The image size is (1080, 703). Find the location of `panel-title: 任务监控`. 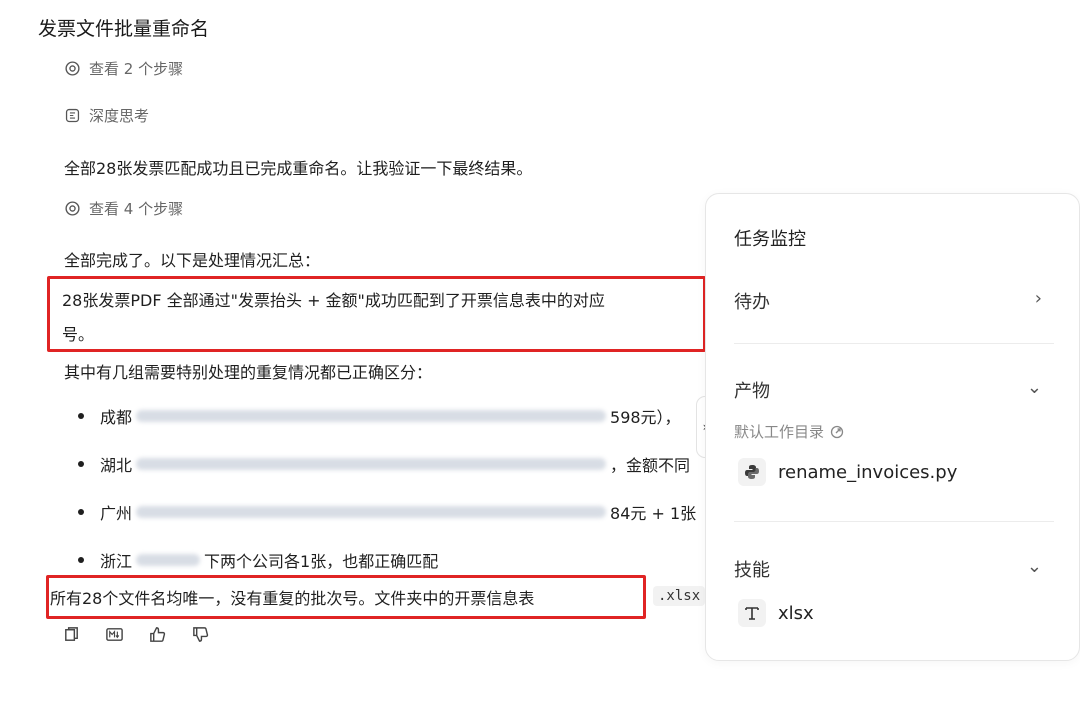

panel-title: 任务监控 is located at coordinates (770, 239).